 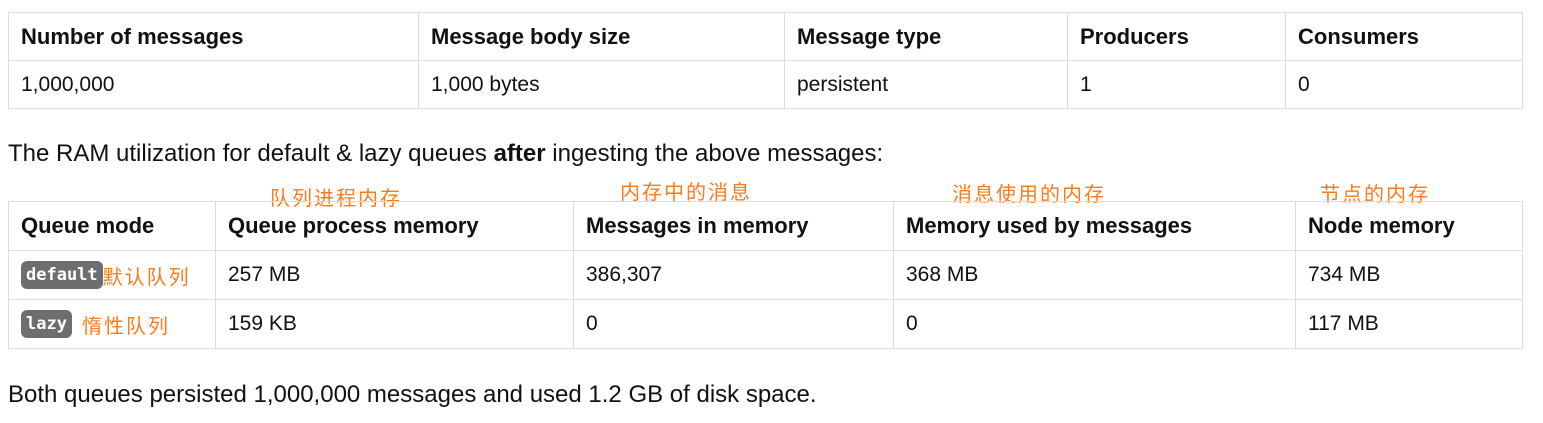 What do you see at coordinates (1094, 275) in the screenshot?
I see `cell-memory-used-by-messages: 368 MB` at bounding box center [1094, 275].